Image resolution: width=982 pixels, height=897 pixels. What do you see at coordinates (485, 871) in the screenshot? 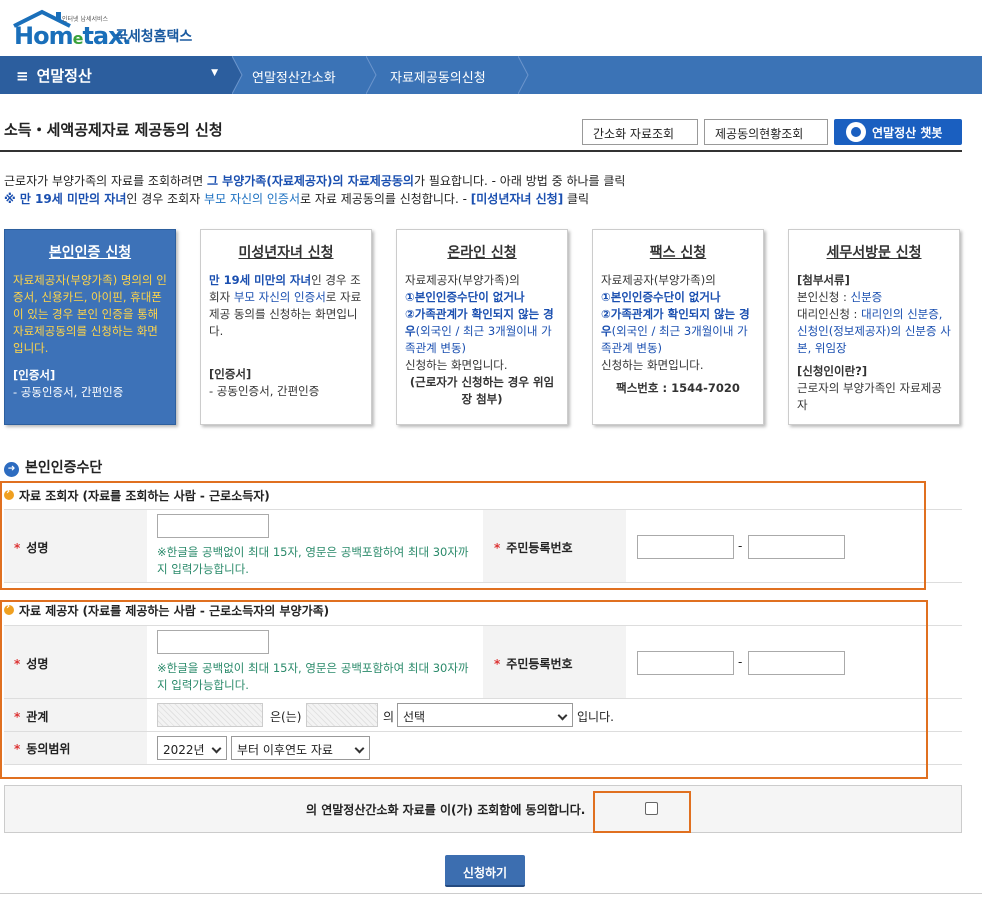
I see `submit-button: 신청하기` at bounding box center [485, 871].